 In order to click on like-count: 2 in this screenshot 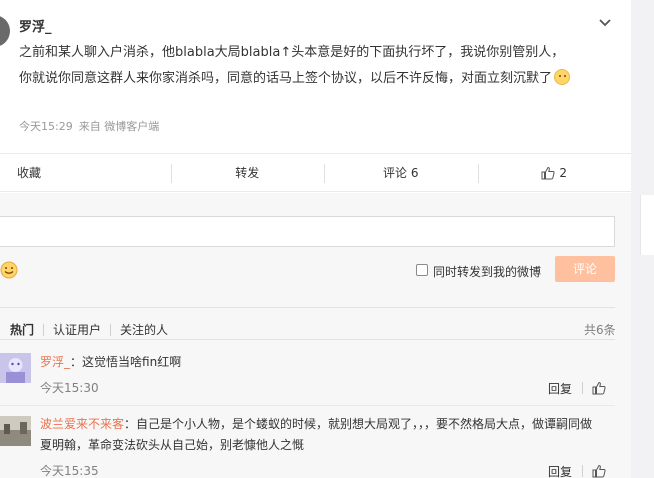, I will do `click(563, 172)`.